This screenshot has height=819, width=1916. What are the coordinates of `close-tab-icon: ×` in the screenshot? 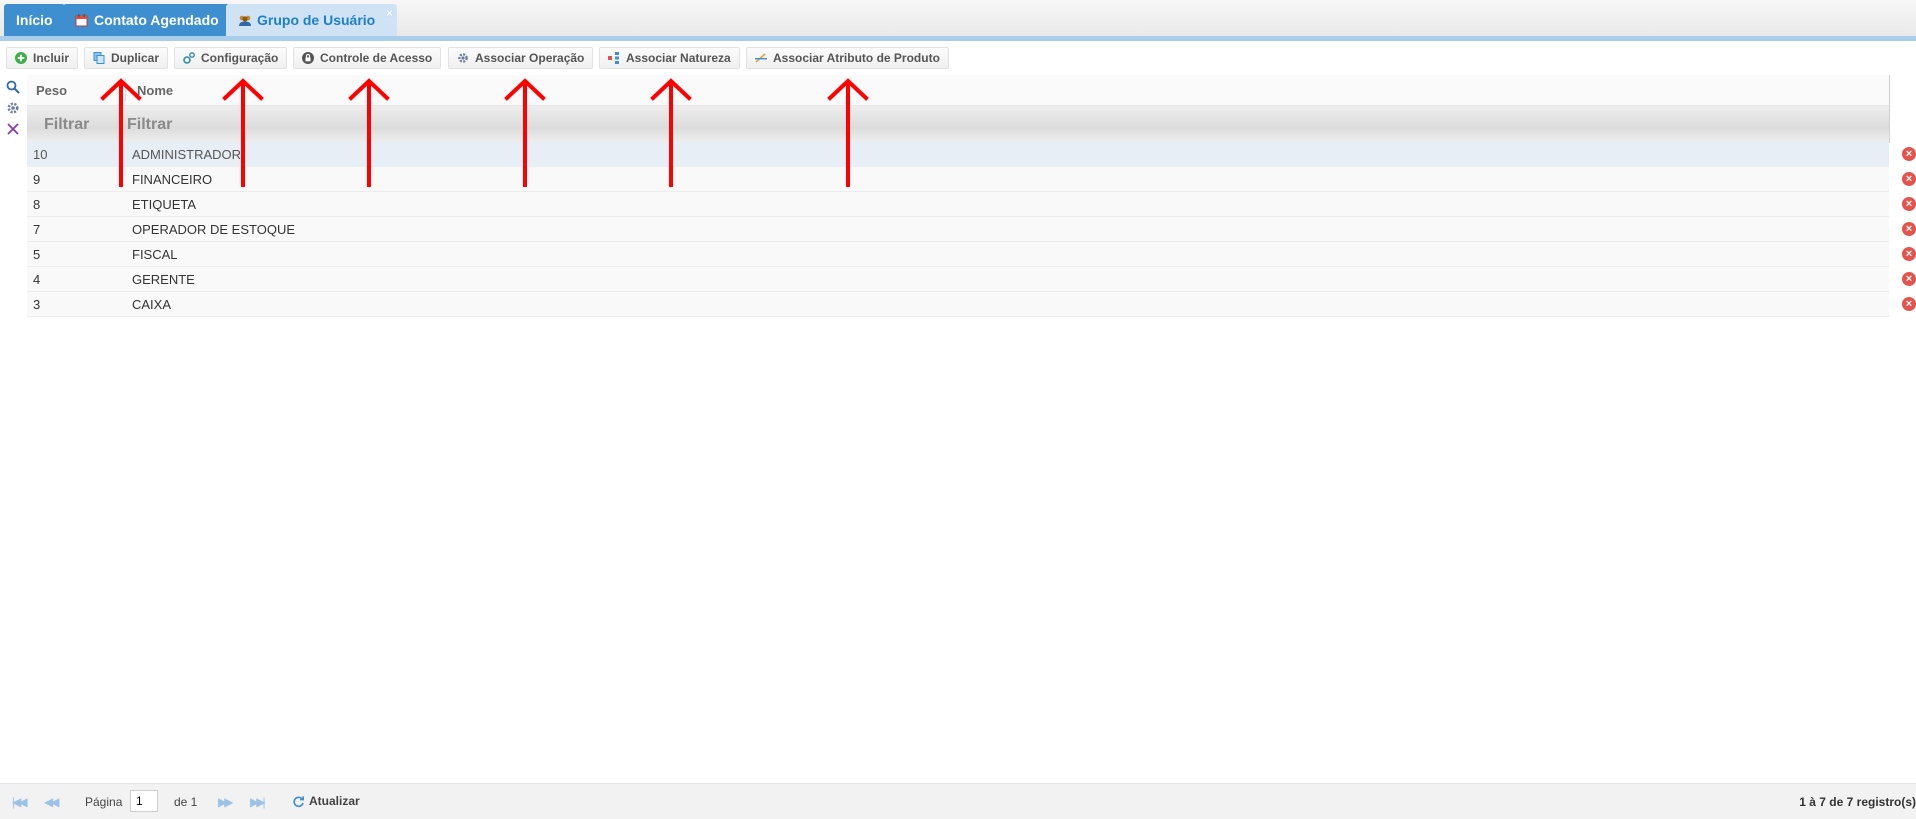 It's located at (389, 13).